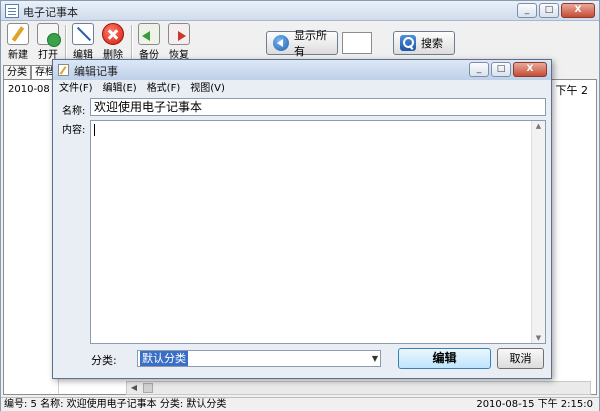 This screenshot has height=411, width=600. I want to click on close-button: X, so click(578, 10).